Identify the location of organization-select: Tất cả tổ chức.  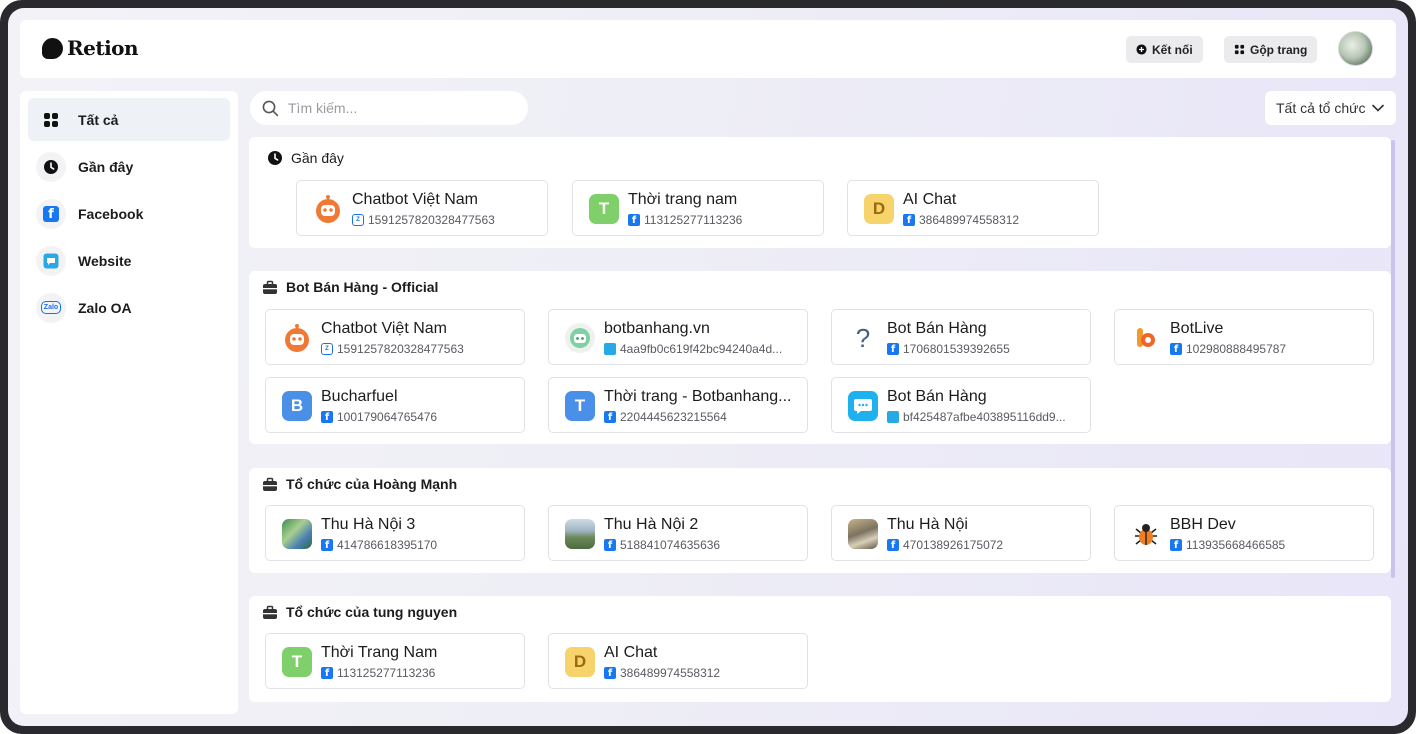
(1330, 108).